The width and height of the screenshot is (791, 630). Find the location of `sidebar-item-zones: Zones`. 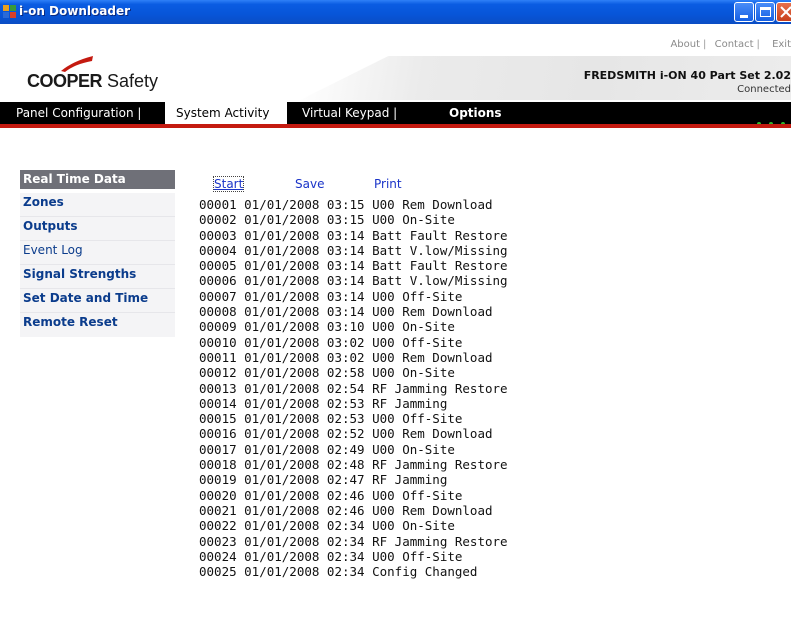

sidebar-item-zones: Zones is located at coordinates (97, 205).